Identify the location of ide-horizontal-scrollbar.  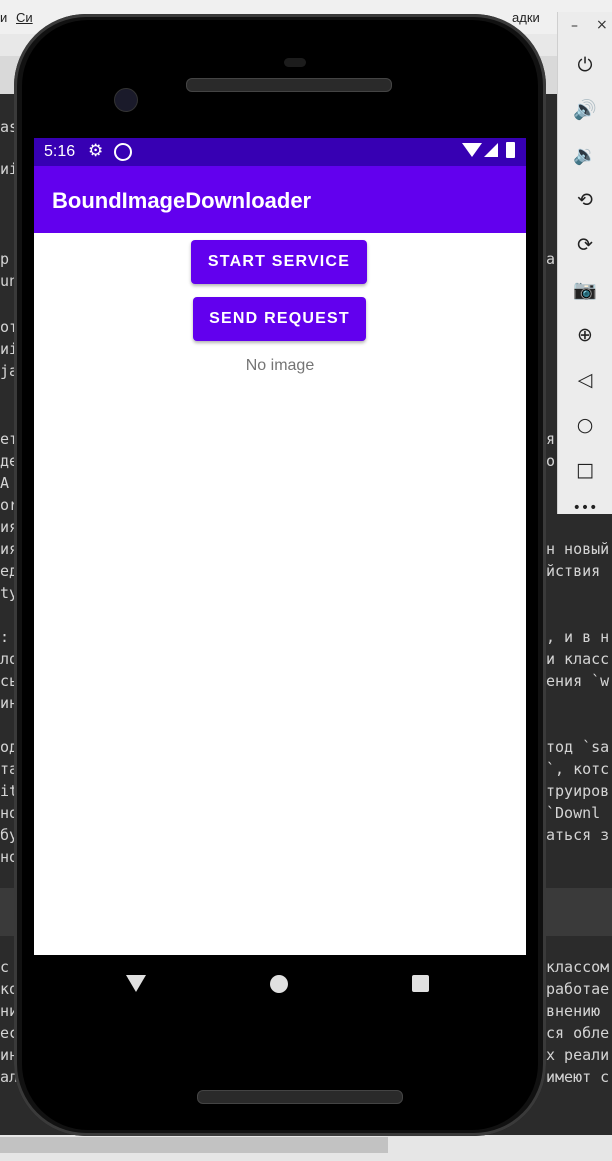
(194, 1145).